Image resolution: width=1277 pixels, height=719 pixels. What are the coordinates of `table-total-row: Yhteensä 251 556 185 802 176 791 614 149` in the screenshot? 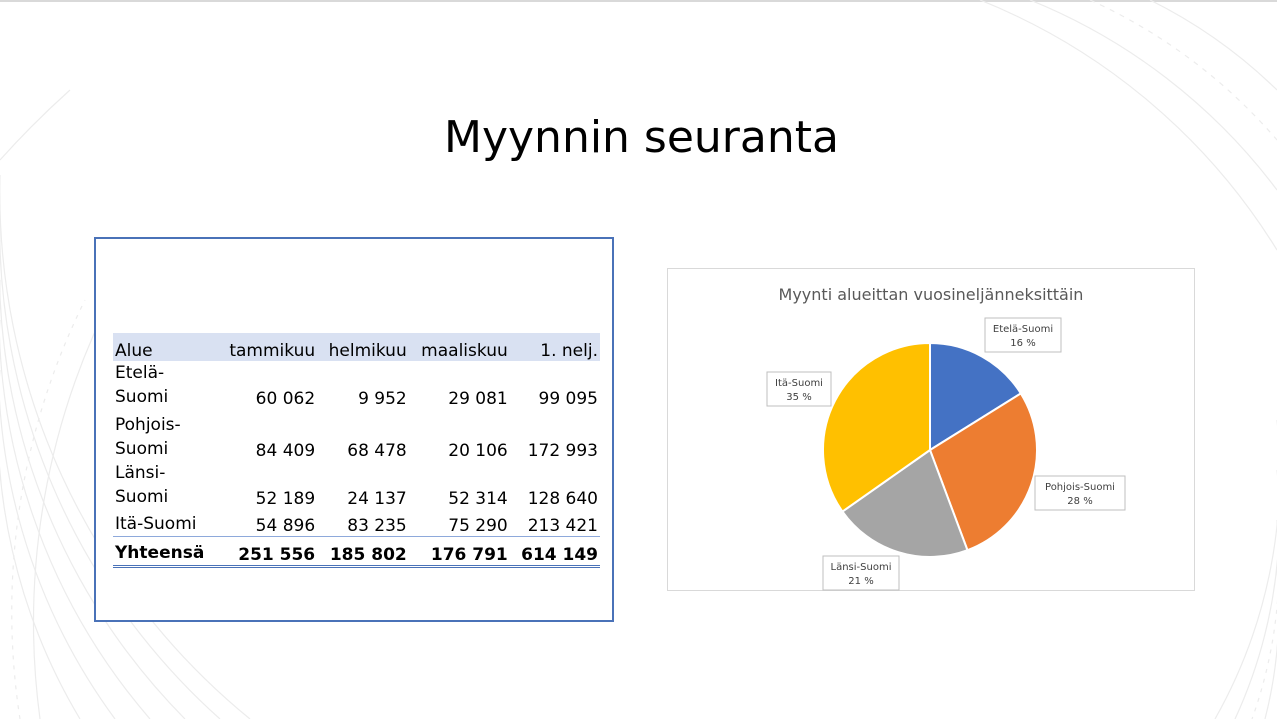 It's located at (356, 552).